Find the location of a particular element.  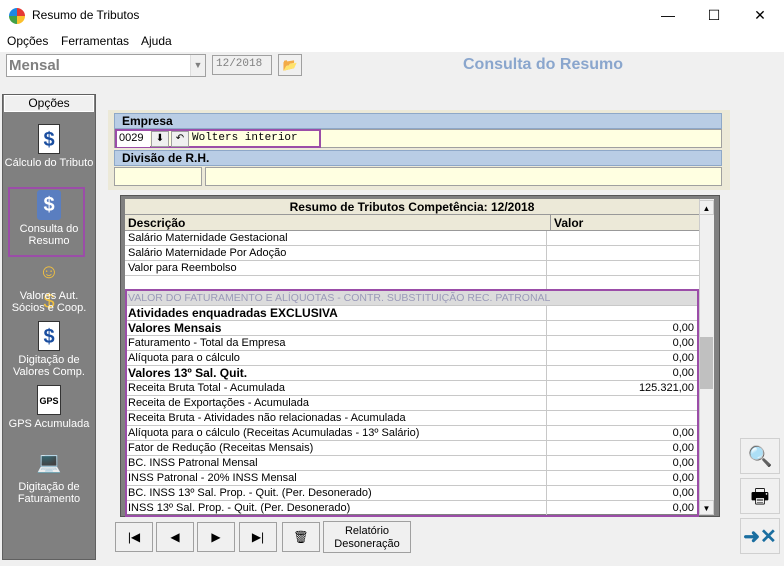

first-record-button: |◀ is located at coordinates (134, 537).